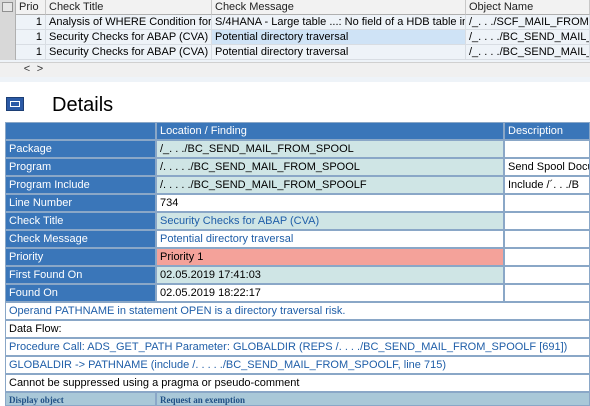  What do you see at coordinates (547, 167) in the screenshot?
I see `desc-program: Send Spool Docu` at bounding box center [547, 167].